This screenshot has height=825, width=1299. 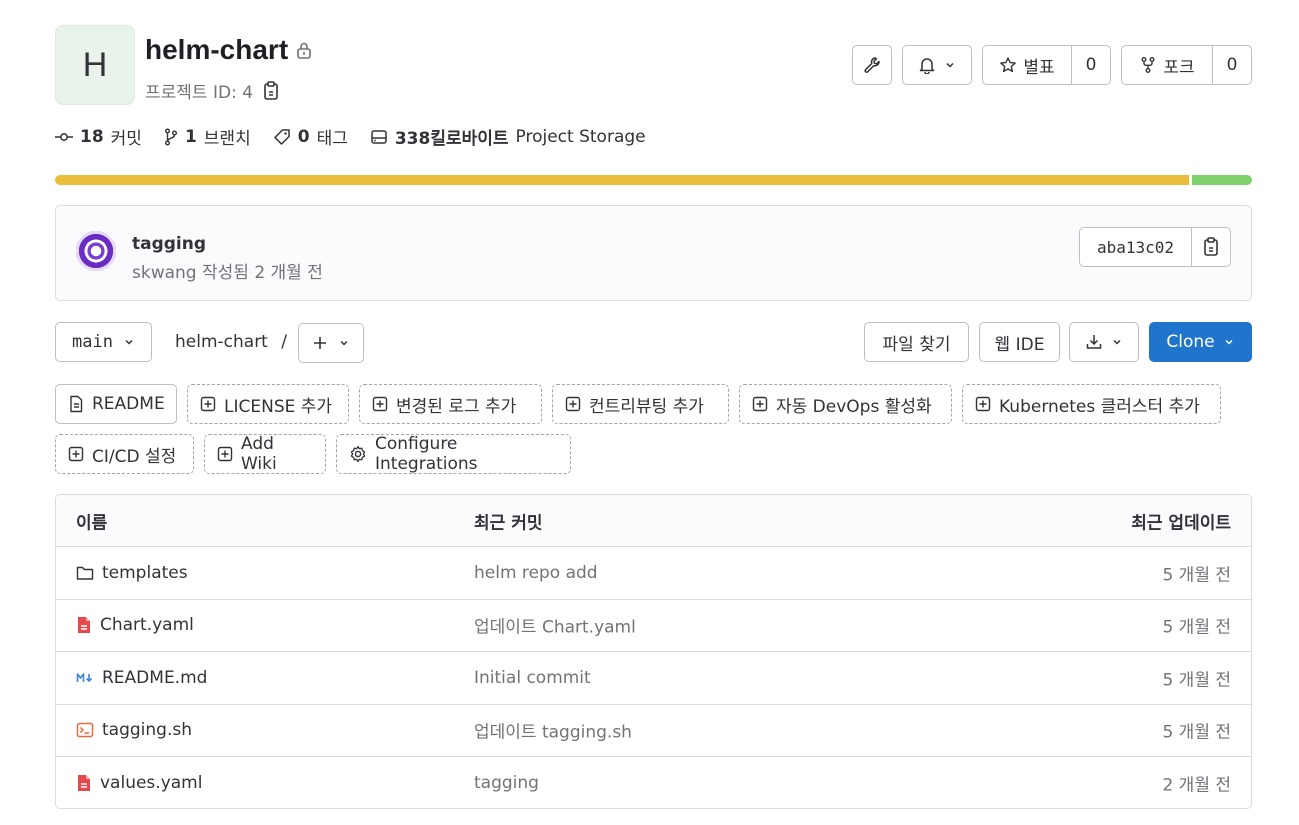 I want to click on add-license-shortcut: LICENSE 추가, so click(x=268, y=404).